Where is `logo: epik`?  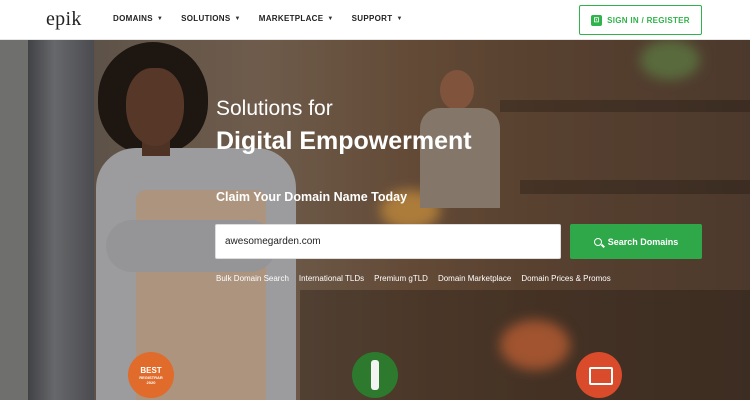 logo: epik is located at coordinates (64, 19).